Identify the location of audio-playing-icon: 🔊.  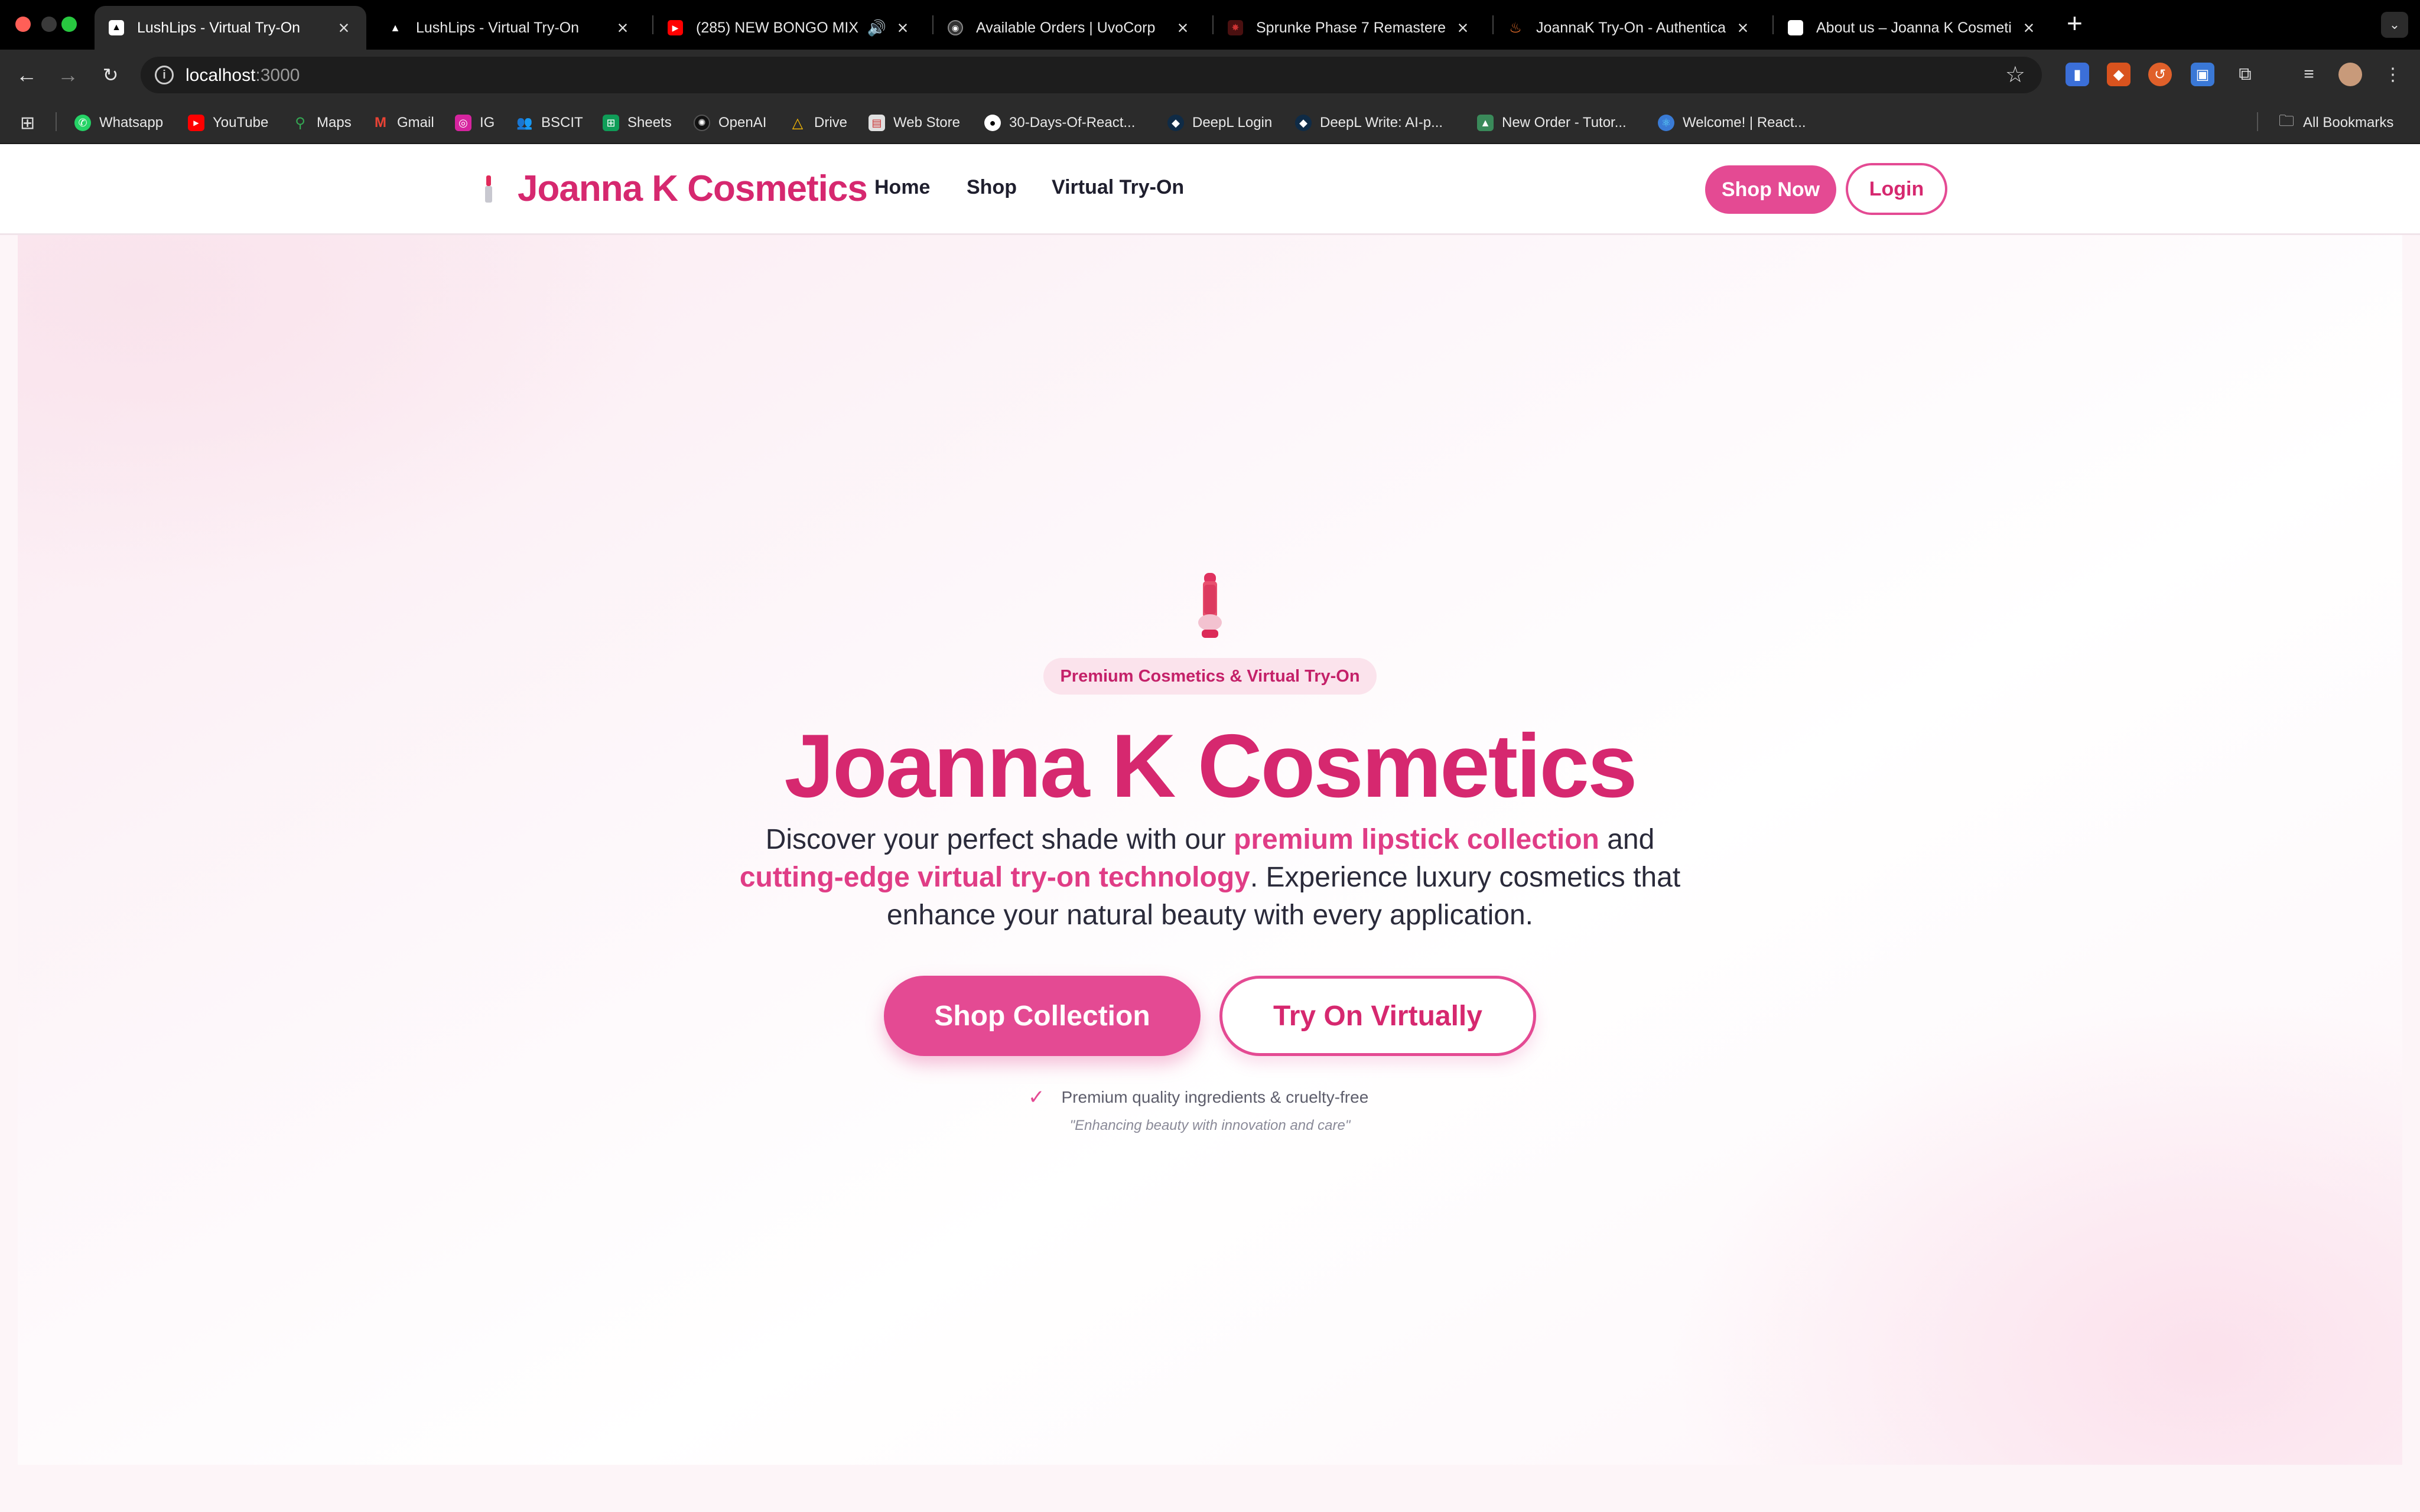
(876, 28).